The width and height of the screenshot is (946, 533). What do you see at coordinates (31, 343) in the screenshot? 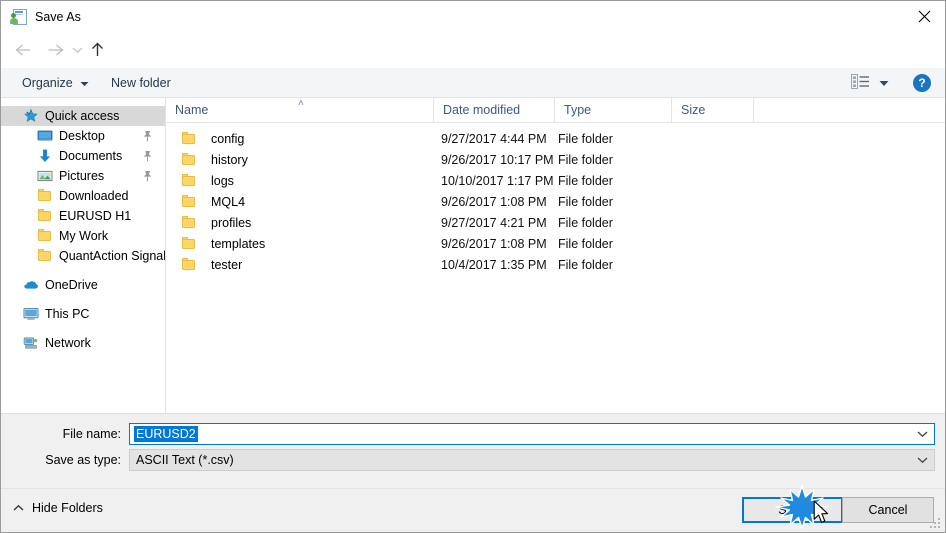
I see `network-icon` at bounding box center [31, 343].